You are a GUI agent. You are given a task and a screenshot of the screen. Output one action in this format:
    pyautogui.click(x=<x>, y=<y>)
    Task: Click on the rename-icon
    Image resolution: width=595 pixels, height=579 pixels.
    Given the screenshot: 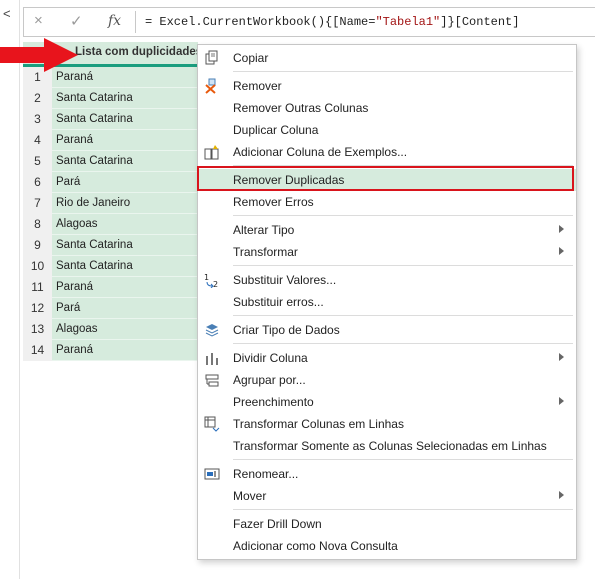 What is the action you would take?
    pyautogui.click(x=212, y=474)
    